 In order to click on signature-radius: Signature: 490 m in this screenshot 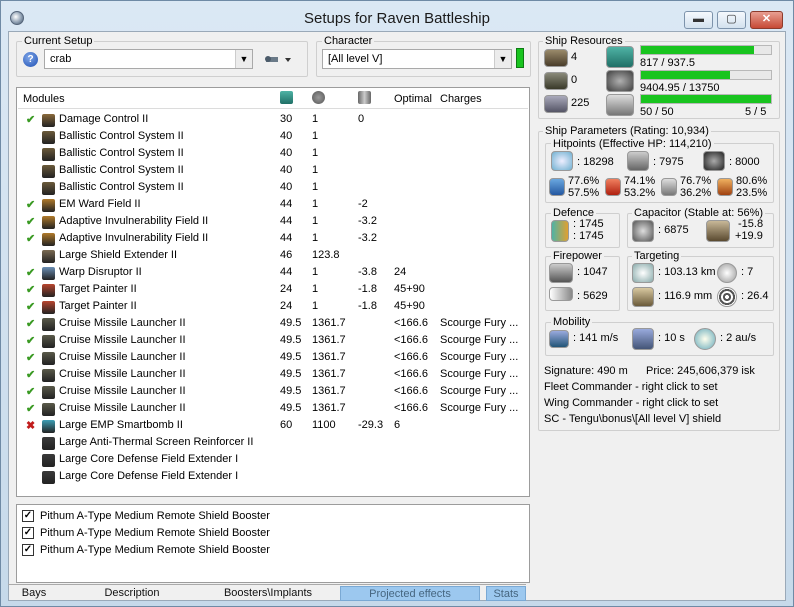, I will do `click(586, 371)`.